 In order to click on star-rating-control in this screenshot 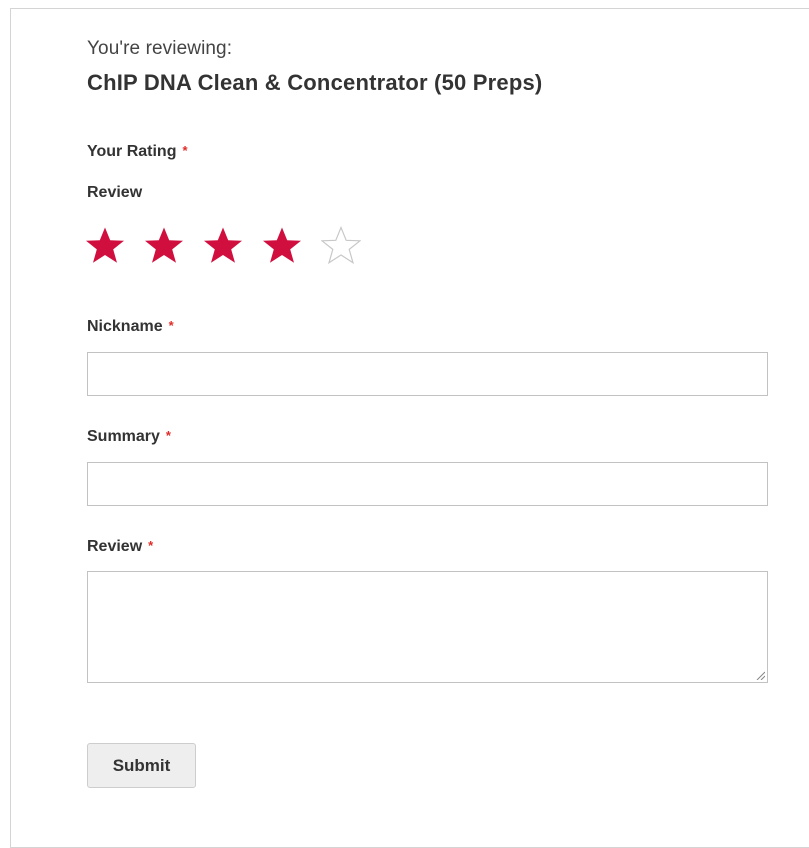, I will do `click(232, 246)`.